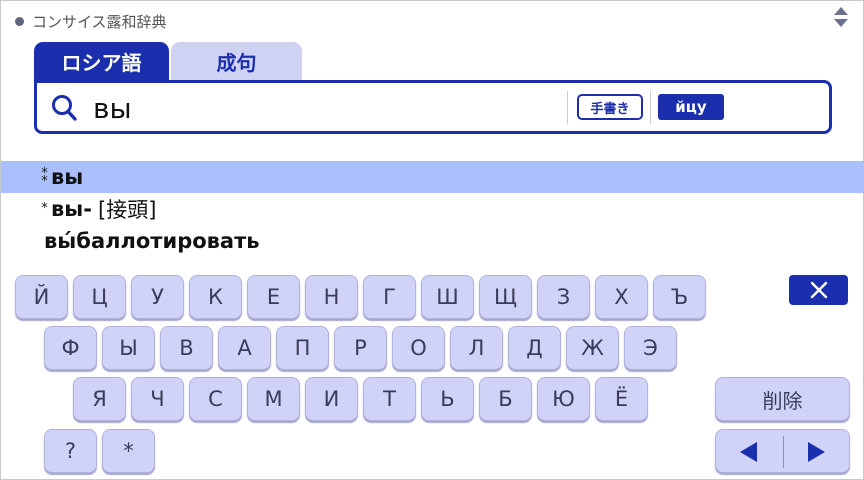  Describe the element at coordinates (841, 23) in the screenshot. I see `scroll-down-icon` at that location.